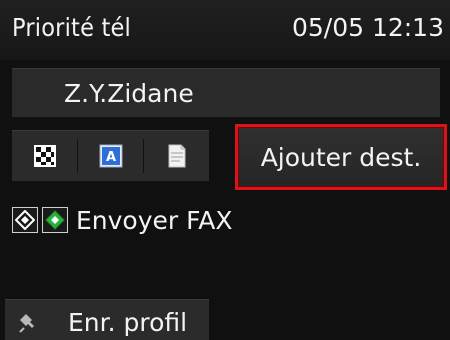  I want to click on color-start-icon, so click(55, 220).